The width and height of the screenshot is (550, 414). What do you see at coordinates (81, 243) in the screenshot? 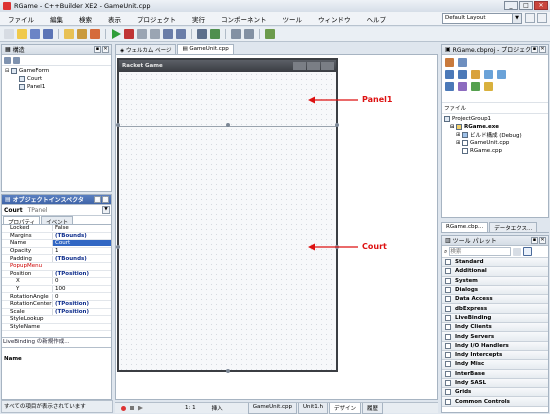
I see `property-value: Court` at bounding box center [81, 243].